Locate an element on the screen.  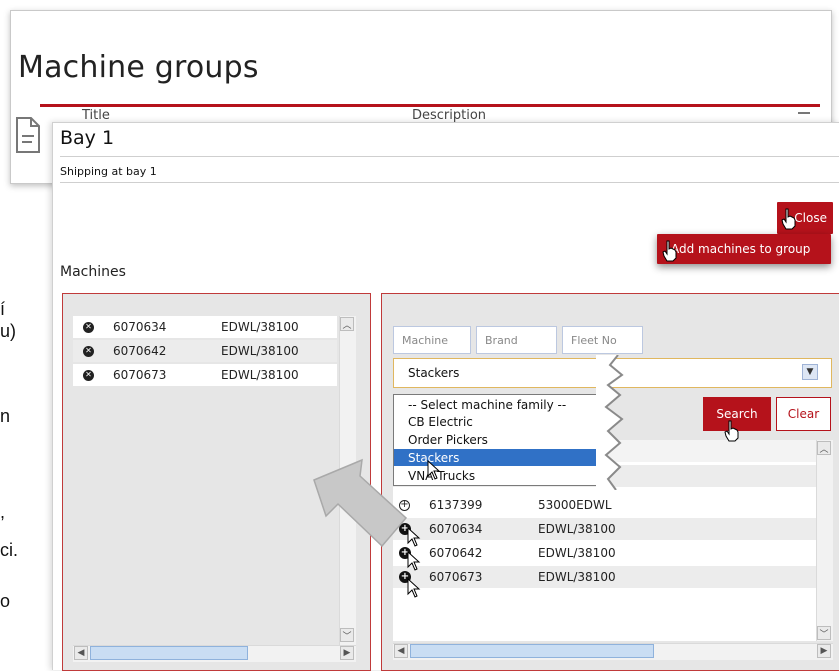
close-button-label: Close is located at coordinates (810, 218).